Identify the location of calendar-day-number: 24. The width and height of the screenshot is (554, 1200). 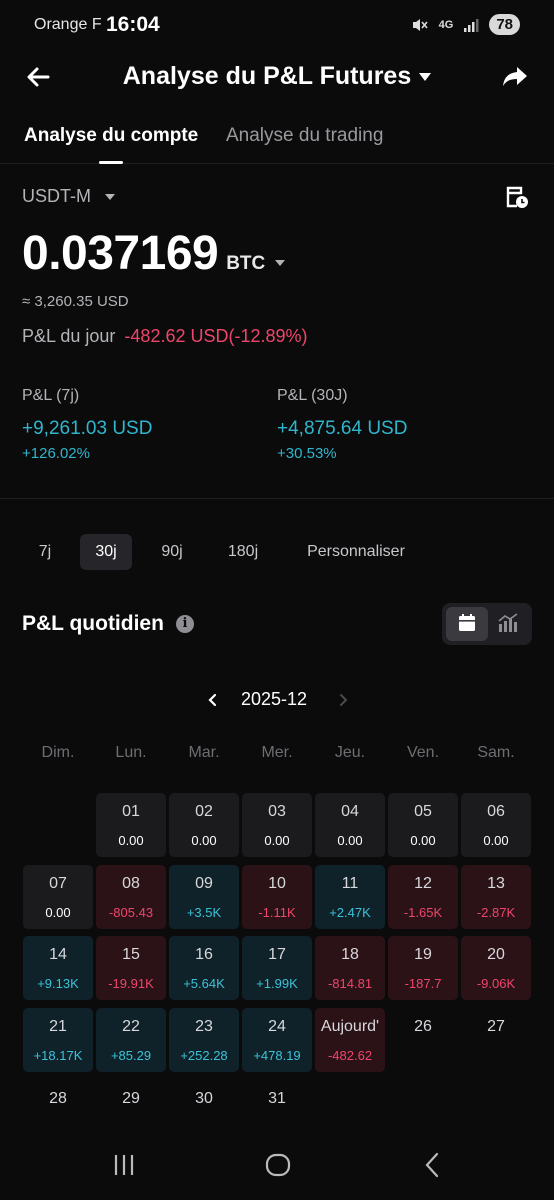
(277, 1026).